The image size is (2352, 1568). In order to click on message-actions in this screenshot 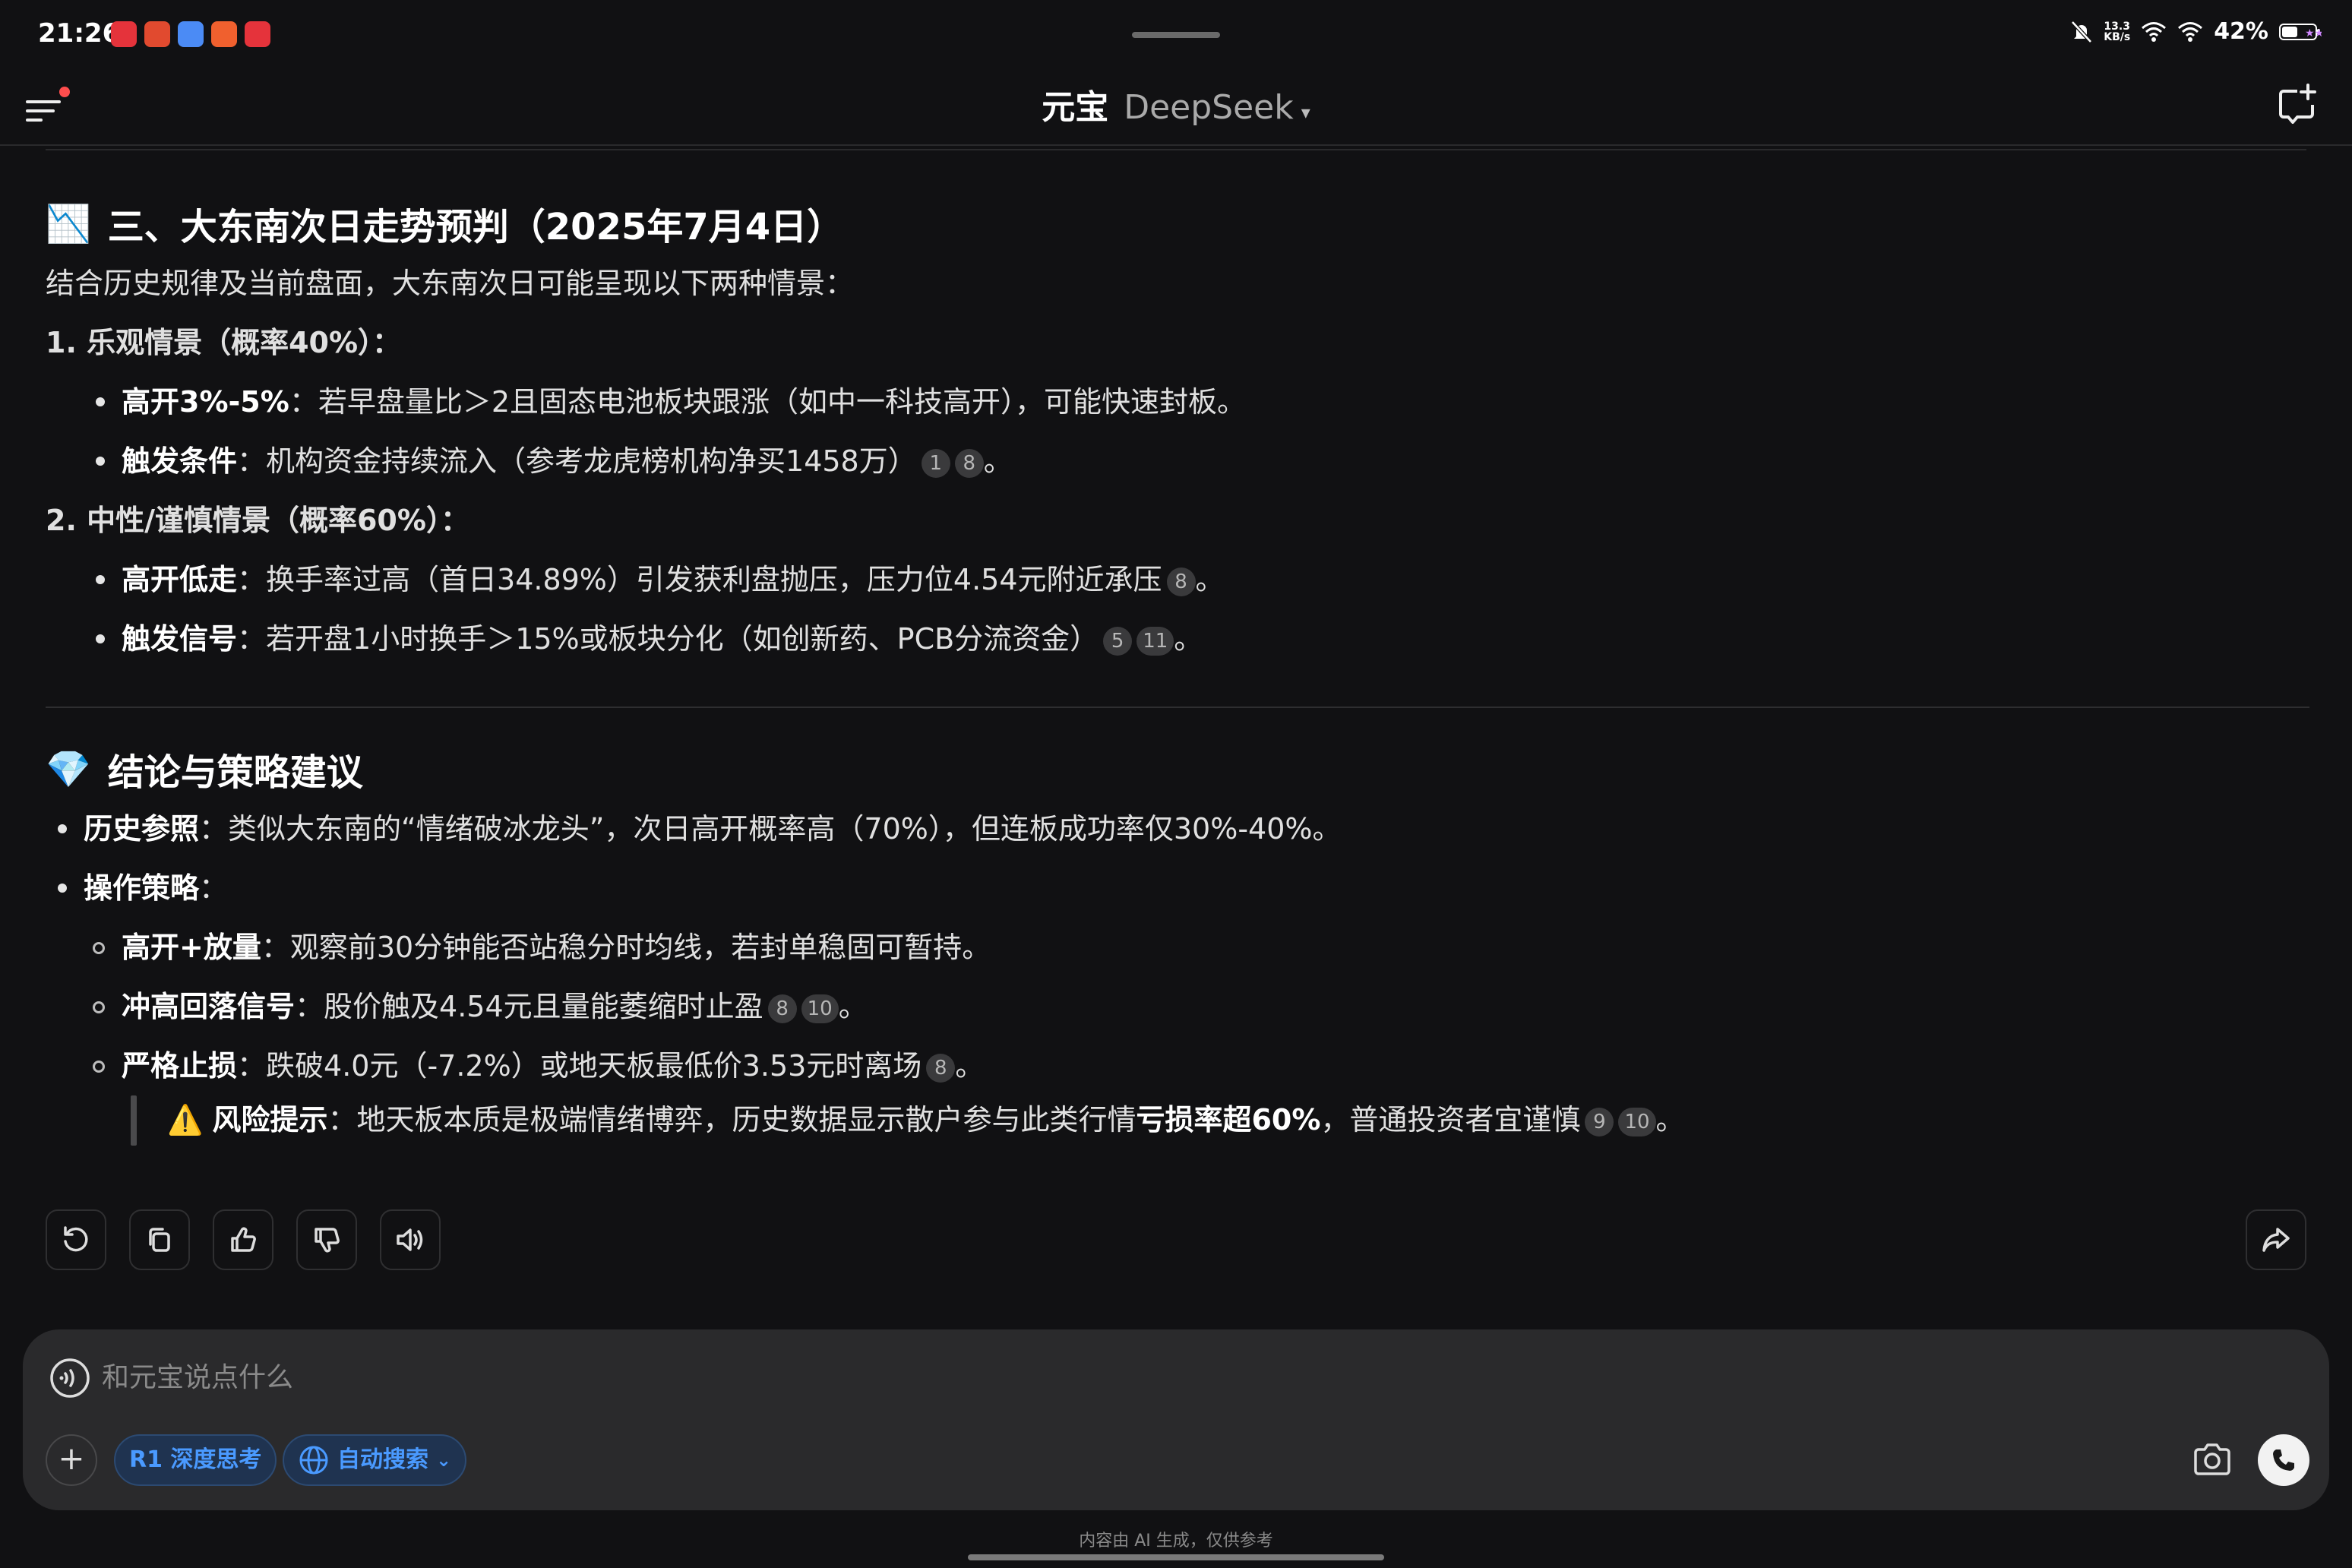, I will do `click(243, 1239)`.